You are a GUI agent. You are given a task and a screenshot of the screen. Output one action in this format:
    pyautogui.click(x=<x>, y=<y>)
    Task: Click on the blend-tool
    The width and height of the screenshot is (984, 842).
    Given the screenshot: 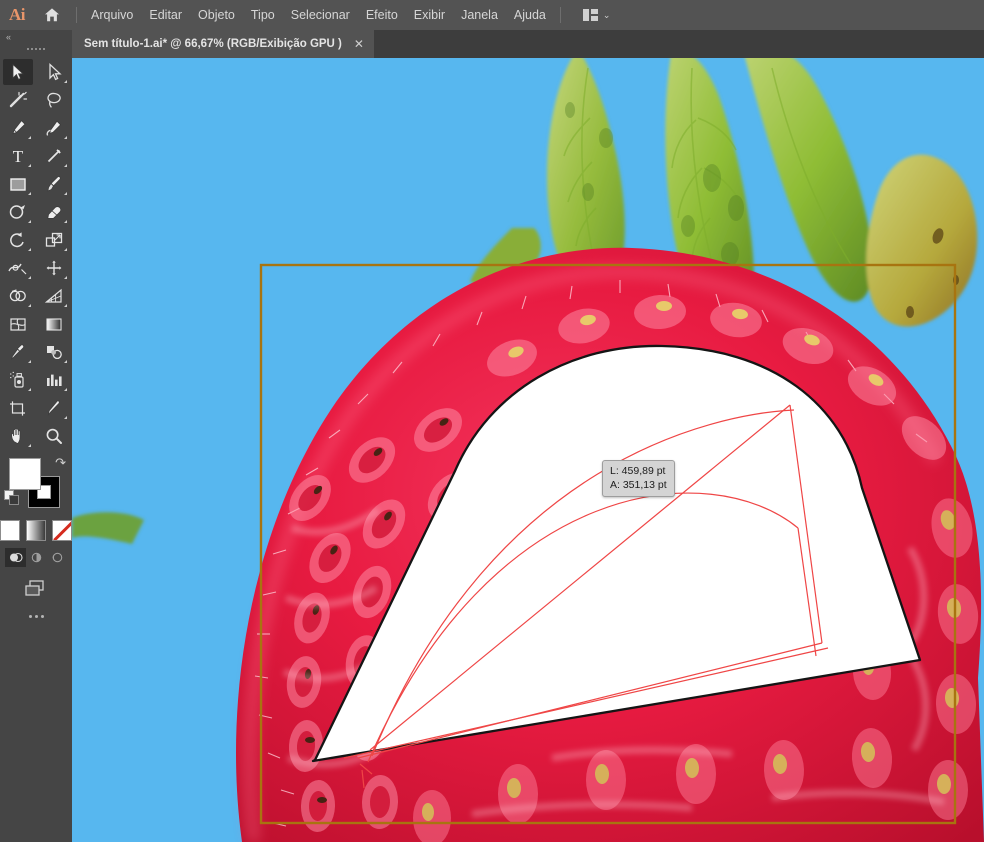 What is the action you would take?
    pyautogui.click(x=54, y=352)
    